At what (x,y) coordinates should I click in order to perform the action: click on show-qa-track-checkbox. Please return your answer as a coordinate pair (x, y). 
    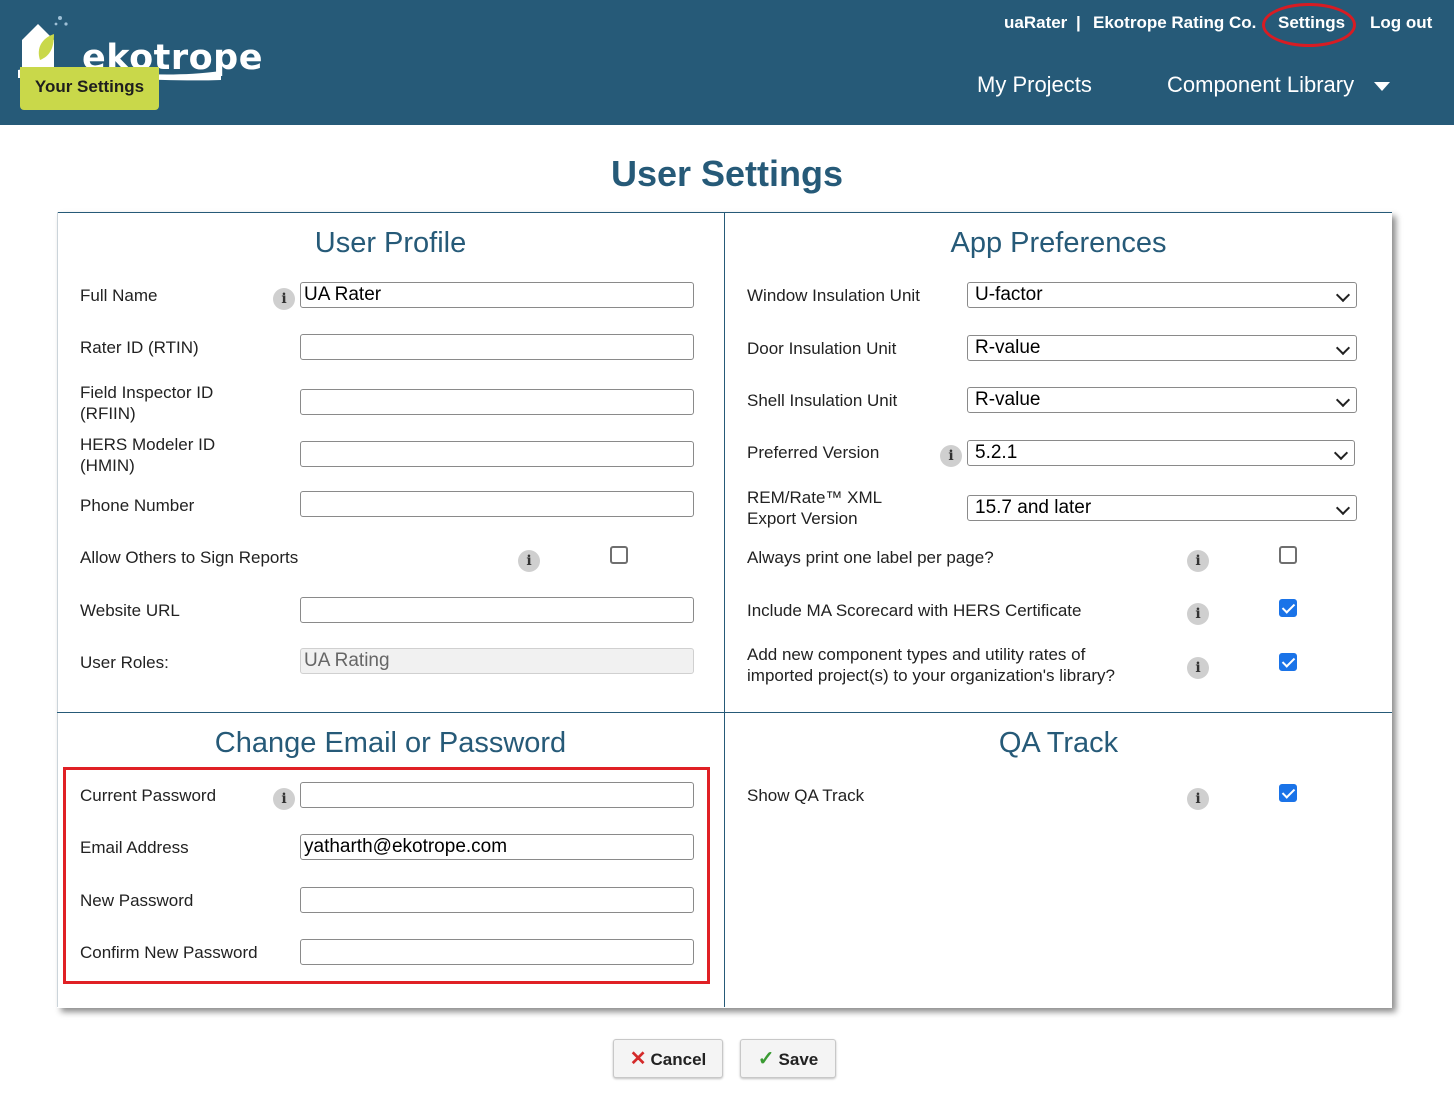
    Looking at the image, I should click on (1288, 793).